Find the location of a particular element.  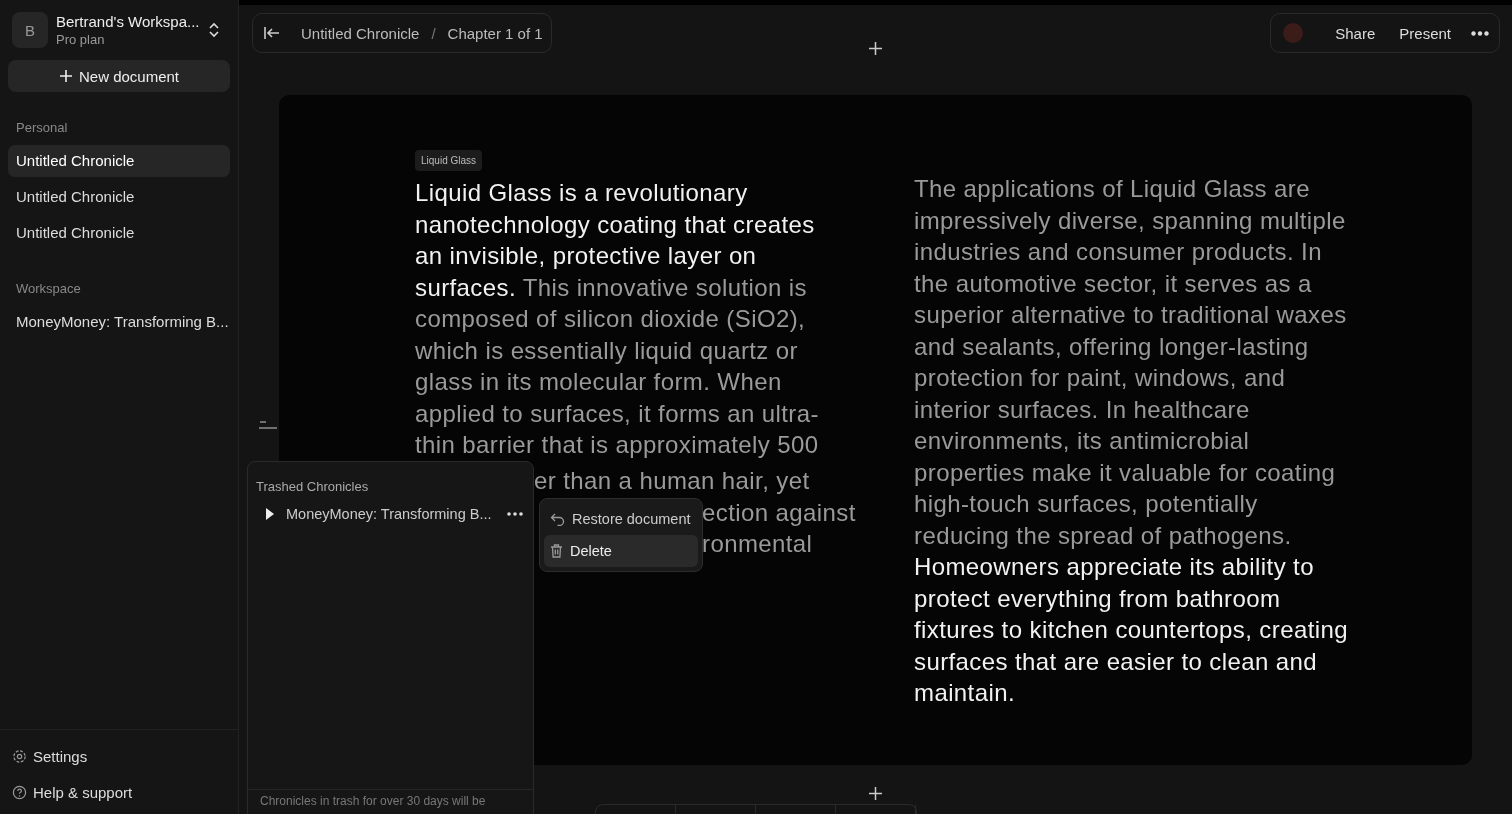

breadcrumb-link: Untitled Chronicle is located at coordinates (360, 33).